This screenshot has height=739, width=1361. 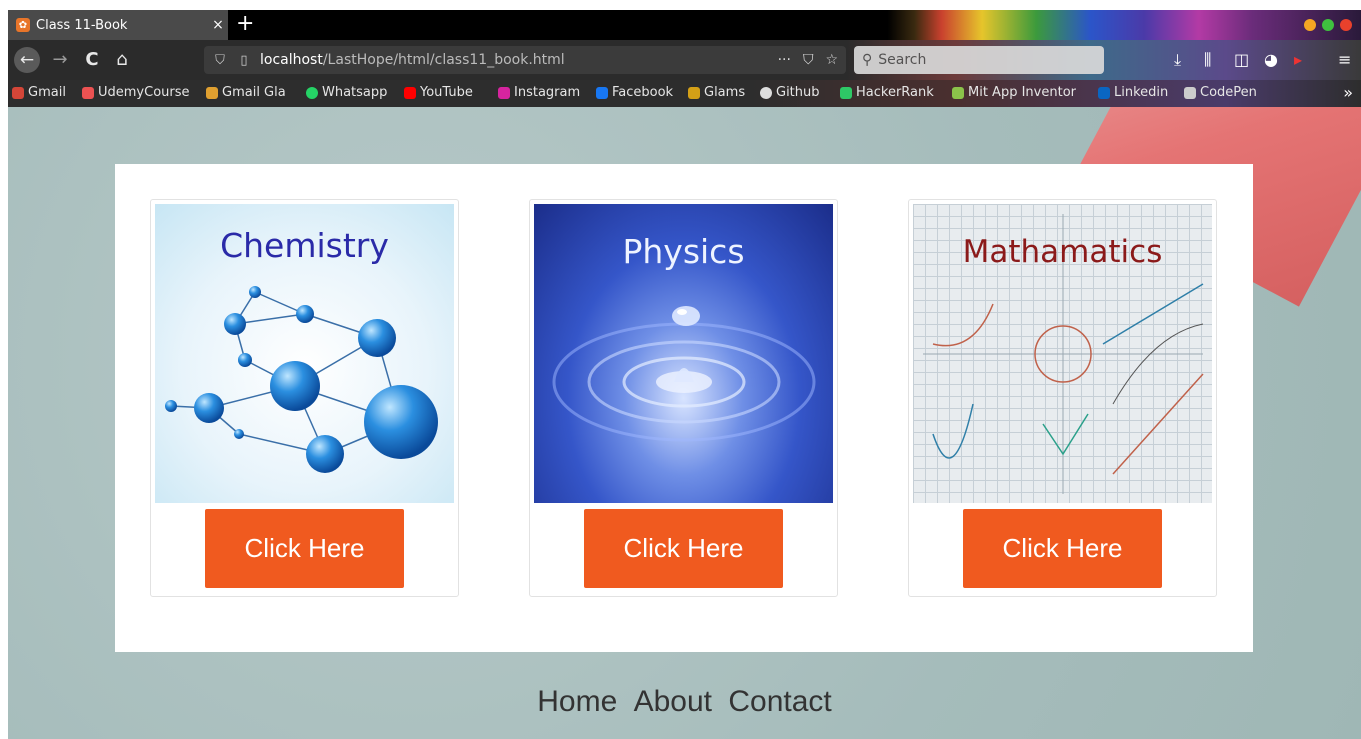 I want to click on search-placeholder: Search, so click(x=902, y=60).